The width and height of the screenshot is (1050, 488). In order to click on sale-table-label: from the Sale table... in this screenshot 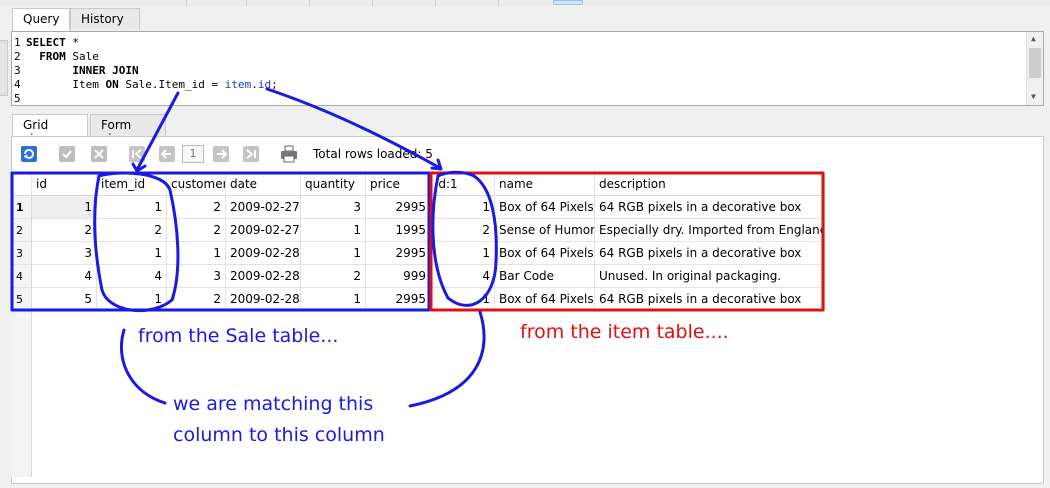, I will do `click(238, 336)`.